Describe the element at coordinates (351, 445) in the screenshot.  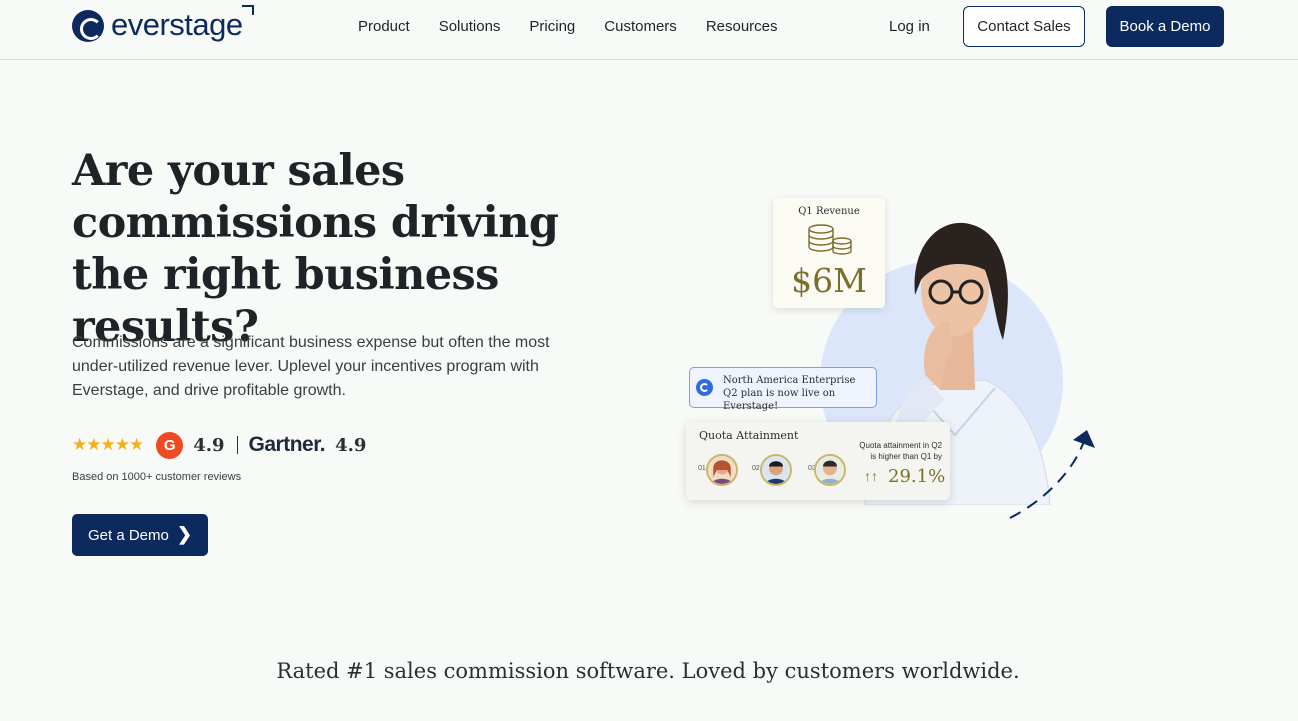
I see `gartner-score: 4.9` at that location.